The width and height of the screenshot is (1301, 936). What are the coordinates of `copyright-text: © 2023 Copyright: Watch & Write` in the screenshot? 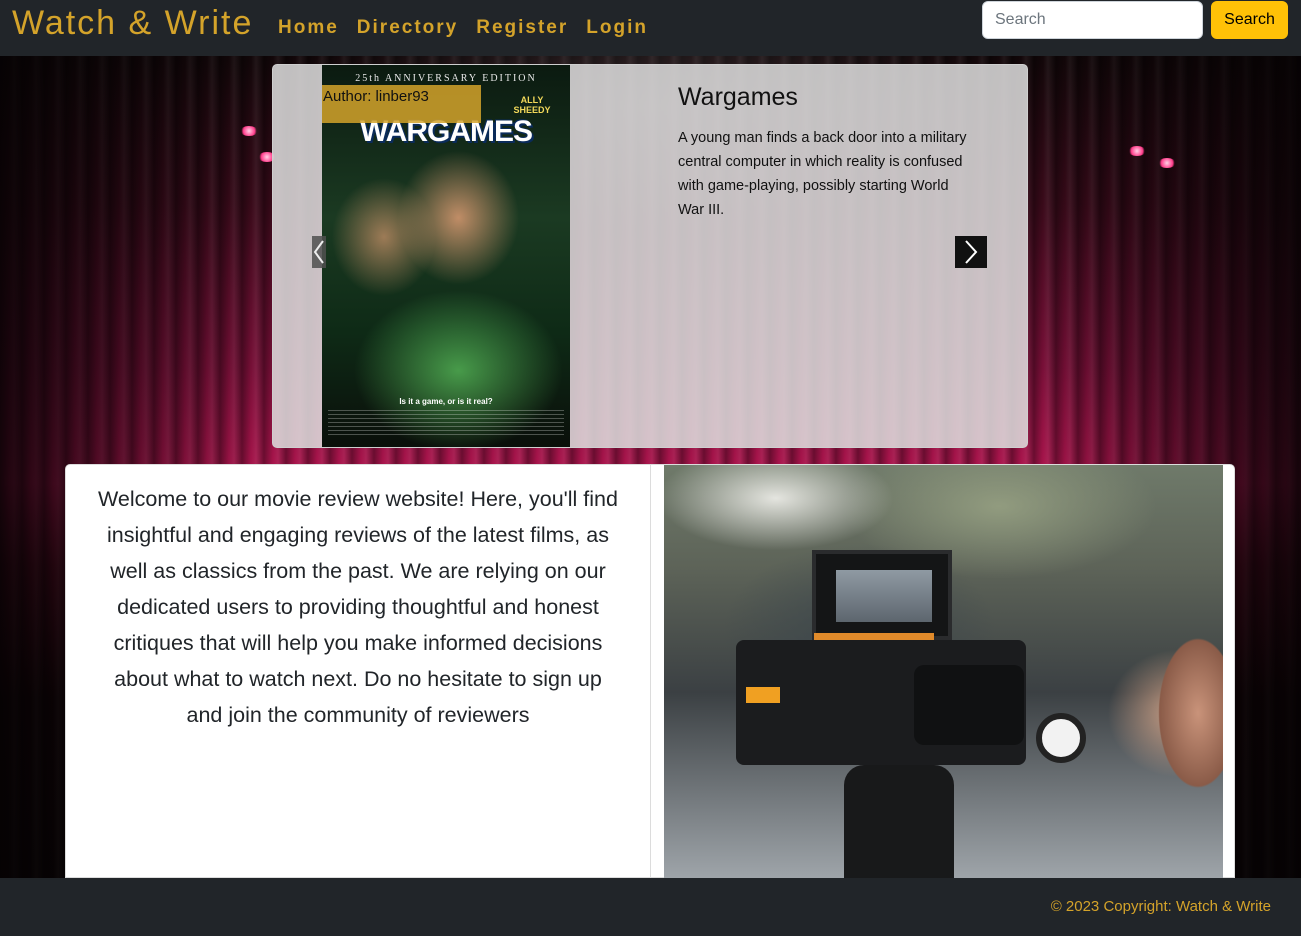 It's located at (1160, 906).